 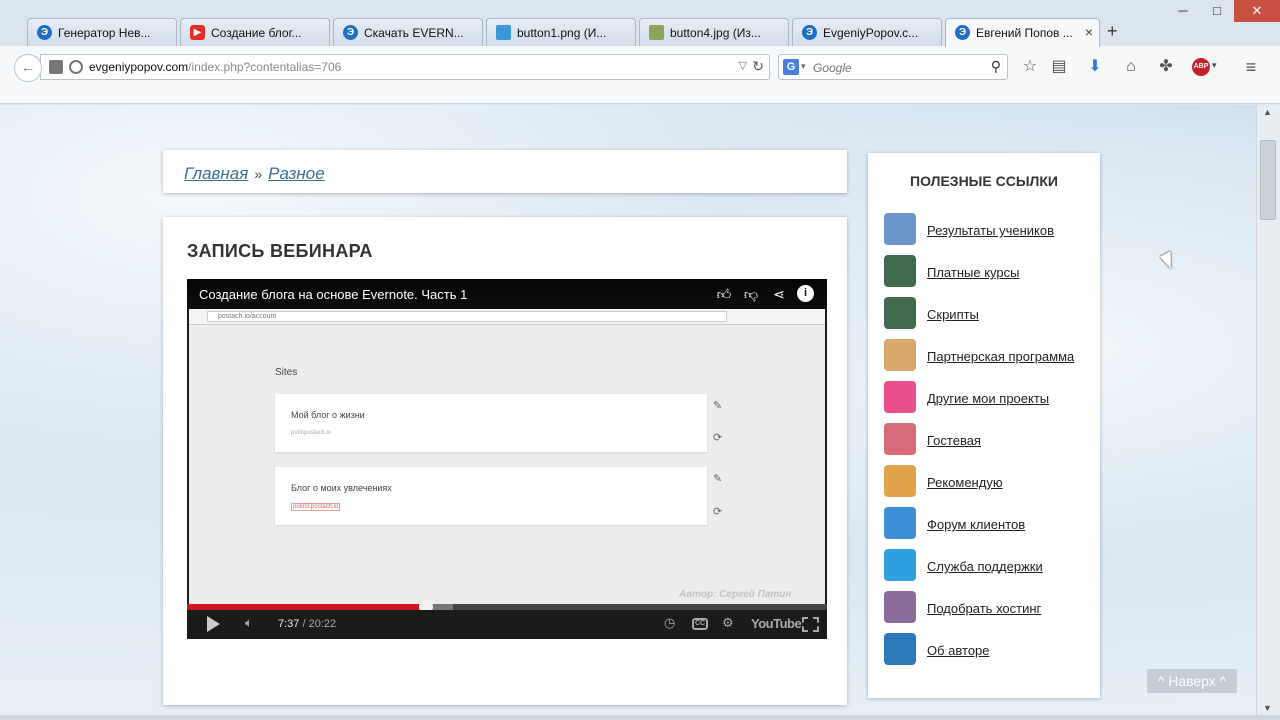 I want to click on sidebar-link-label: Форум клиентов, so click(x=976, y=524).